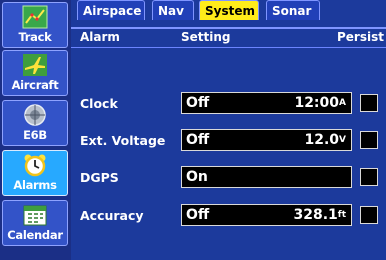  I want to click on clock-value: 12:00A, so click(320, 103).